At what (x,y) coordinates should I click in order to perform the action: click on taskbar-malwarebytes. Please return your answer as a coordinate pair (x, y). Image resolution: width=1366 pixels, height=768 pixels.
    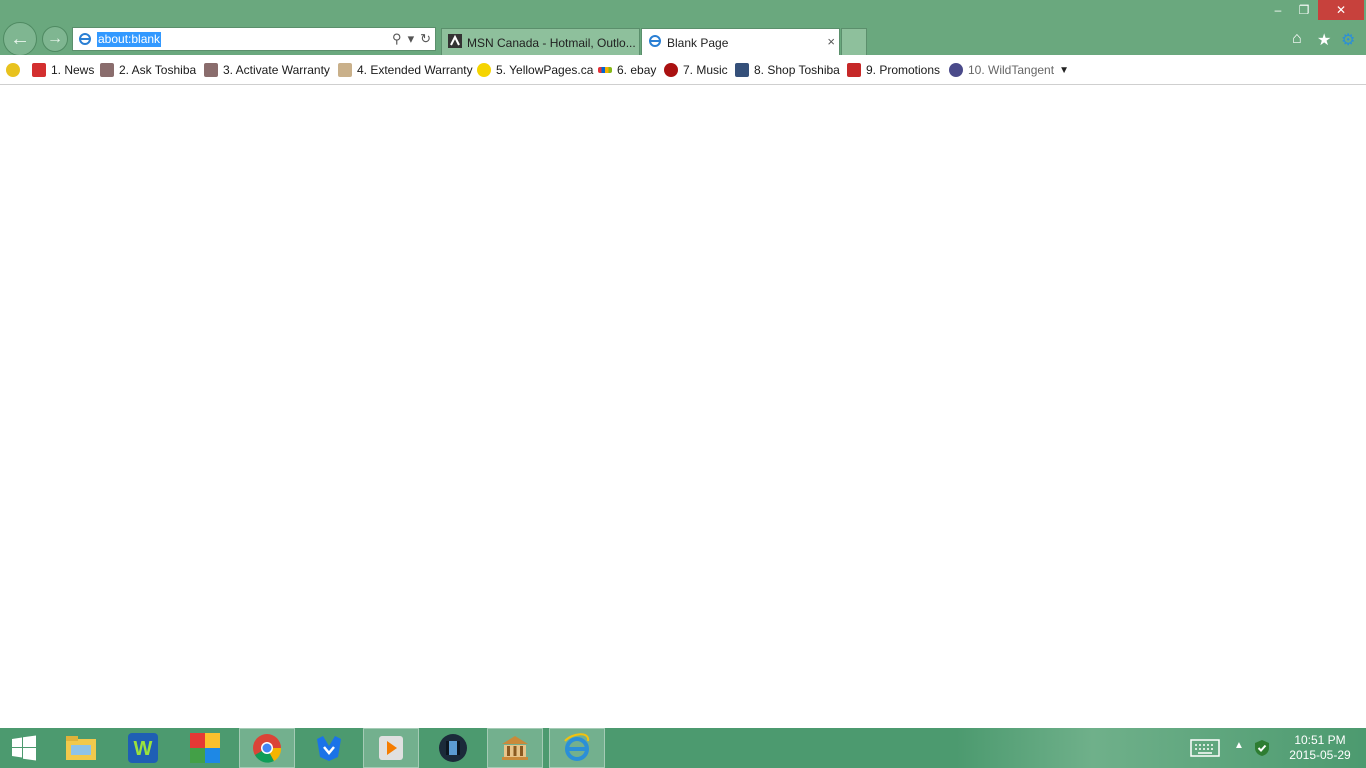
    Looking at the image, I should click on (329, 748).